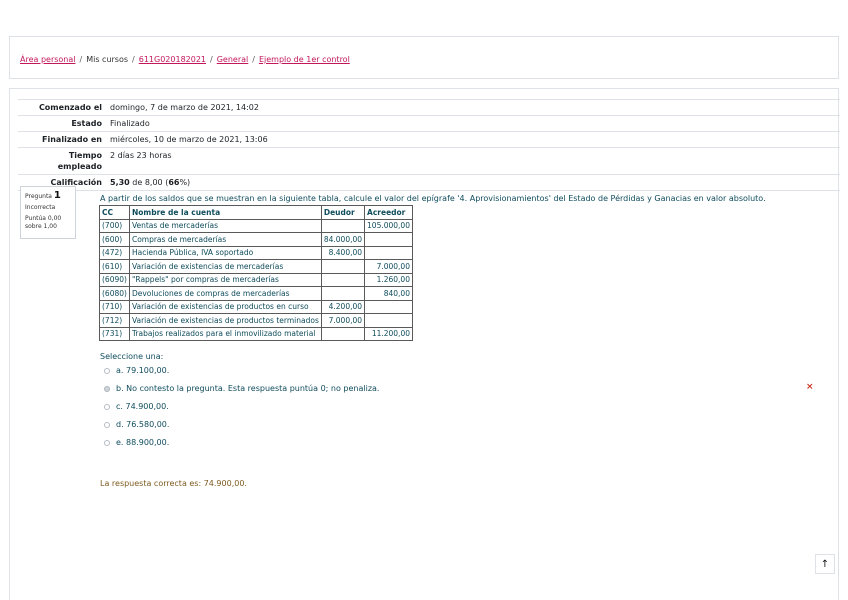 The image size is (848, 600). What do you see at coordinates (114, 266) in the screenshot?
I see `cell-cc: (610)` at bounding box center [114, 266].